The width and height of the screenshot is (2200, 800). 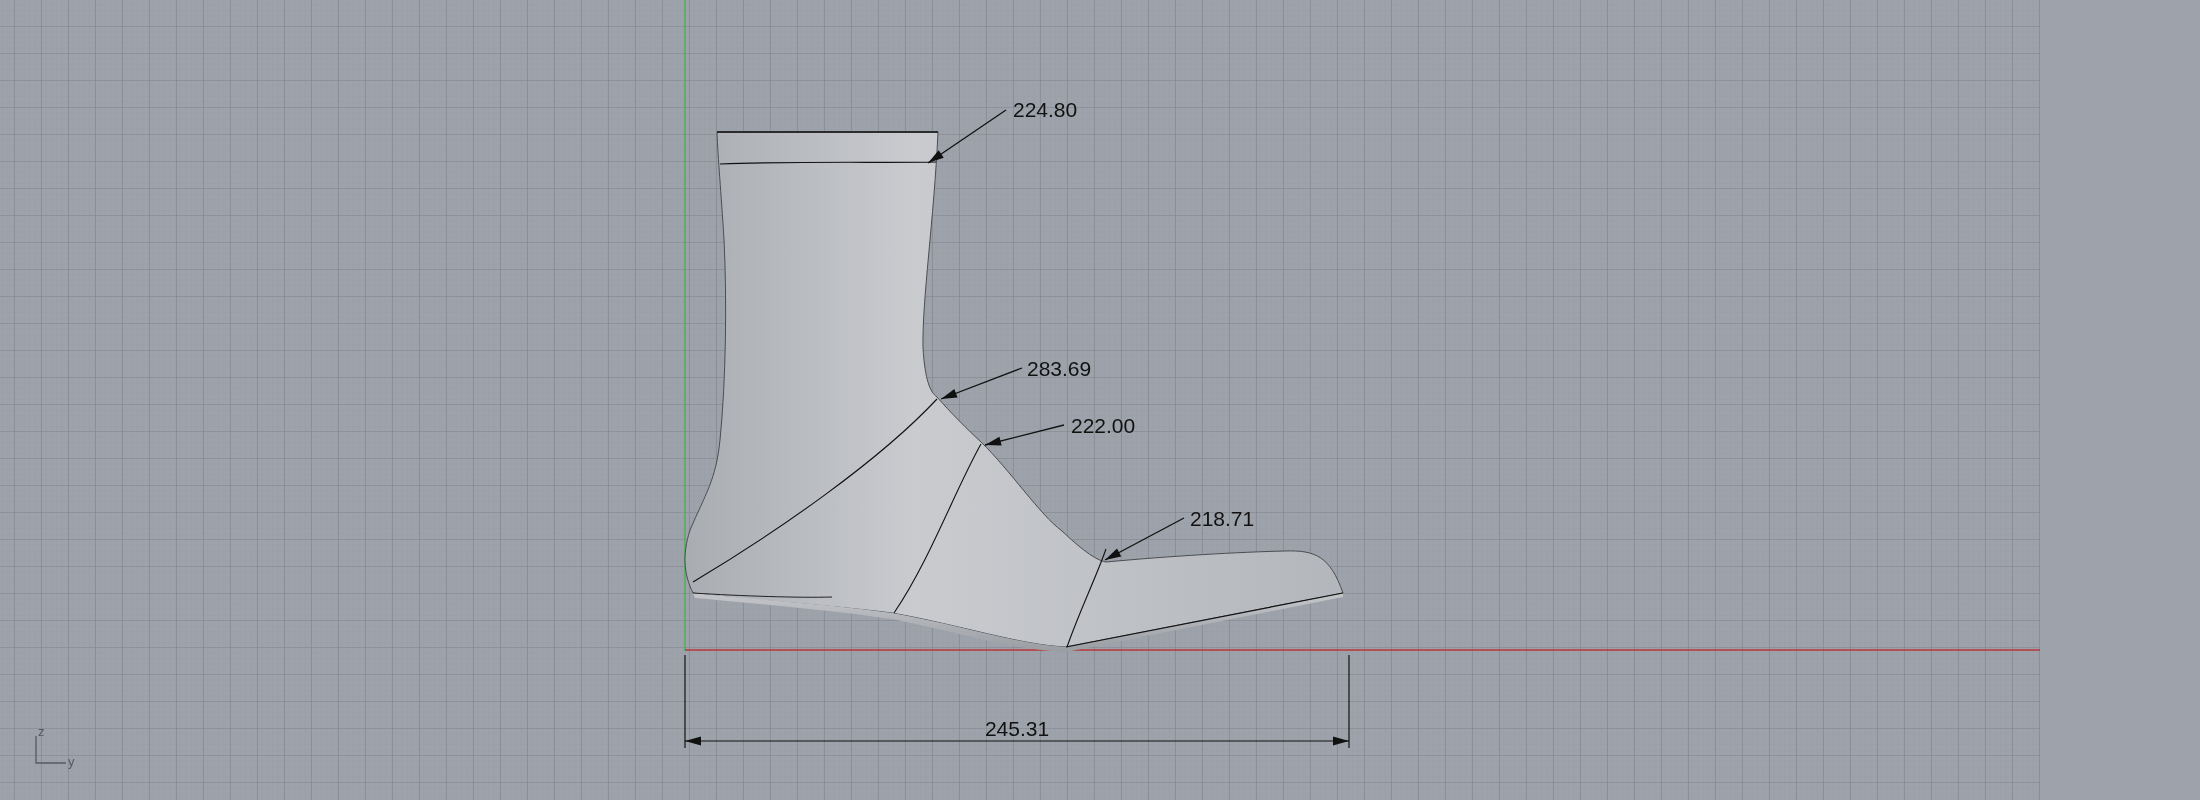 What do you see at coordinates (1059, 368) in the screenshot?
I see `dimension-label: 283.69` at bounding box center [1059, 368].